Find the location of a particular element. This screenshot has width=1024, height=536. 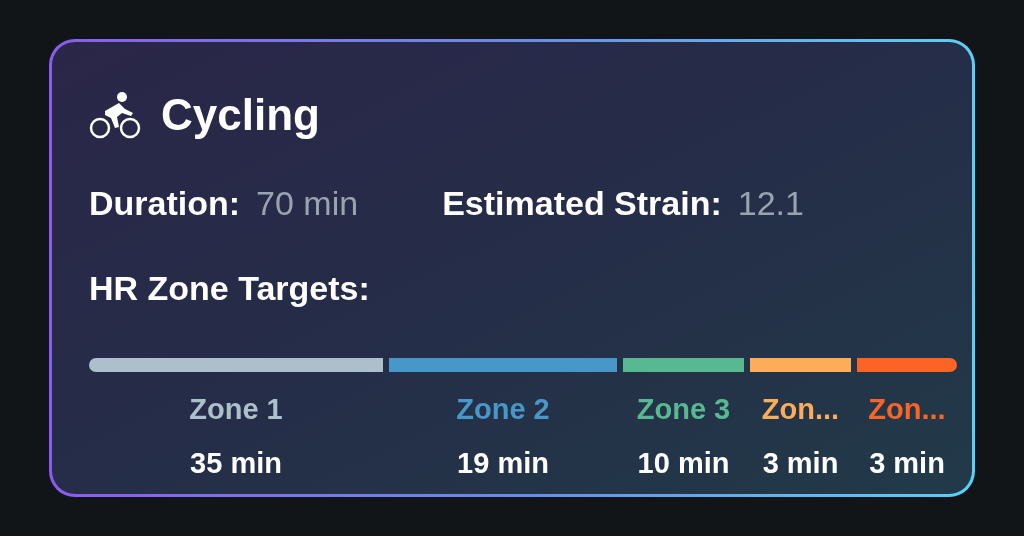

stat-label: Estimated Strain: is located at coordinates (582, 203).